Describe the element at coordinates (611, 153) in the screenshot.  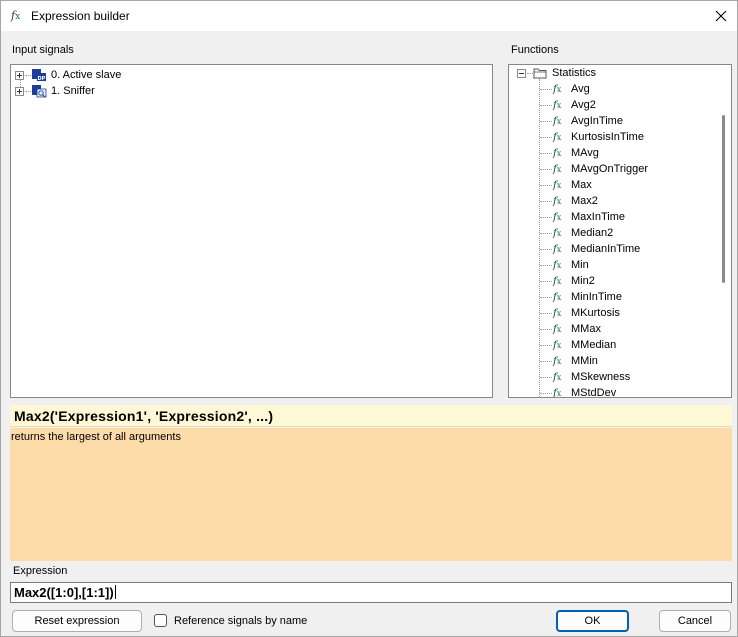
I see `function-item-mavg: fx MAvg` at that location.